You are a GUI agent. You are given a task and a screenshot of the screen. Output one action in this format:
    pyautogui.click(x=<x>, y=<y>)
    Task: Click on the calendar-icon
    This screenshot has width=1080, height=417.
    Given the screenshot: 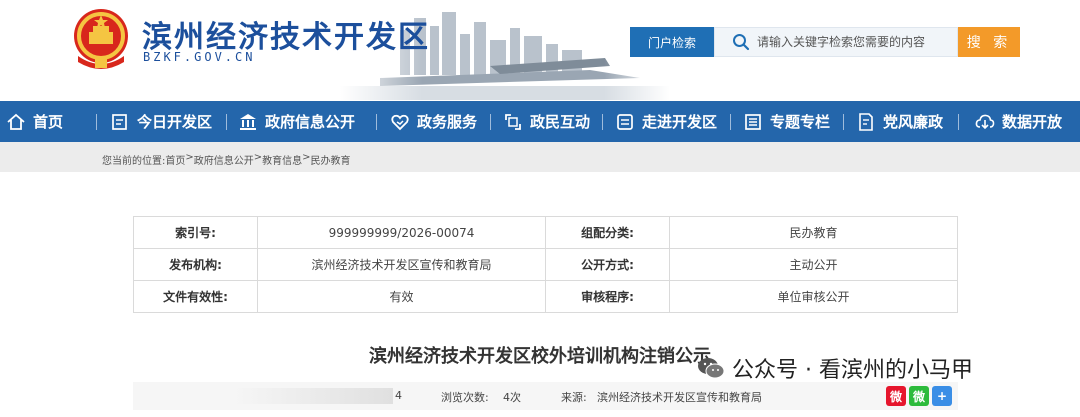 What is the action you would take?
    pyautogui.click(x=119, y=121)
    